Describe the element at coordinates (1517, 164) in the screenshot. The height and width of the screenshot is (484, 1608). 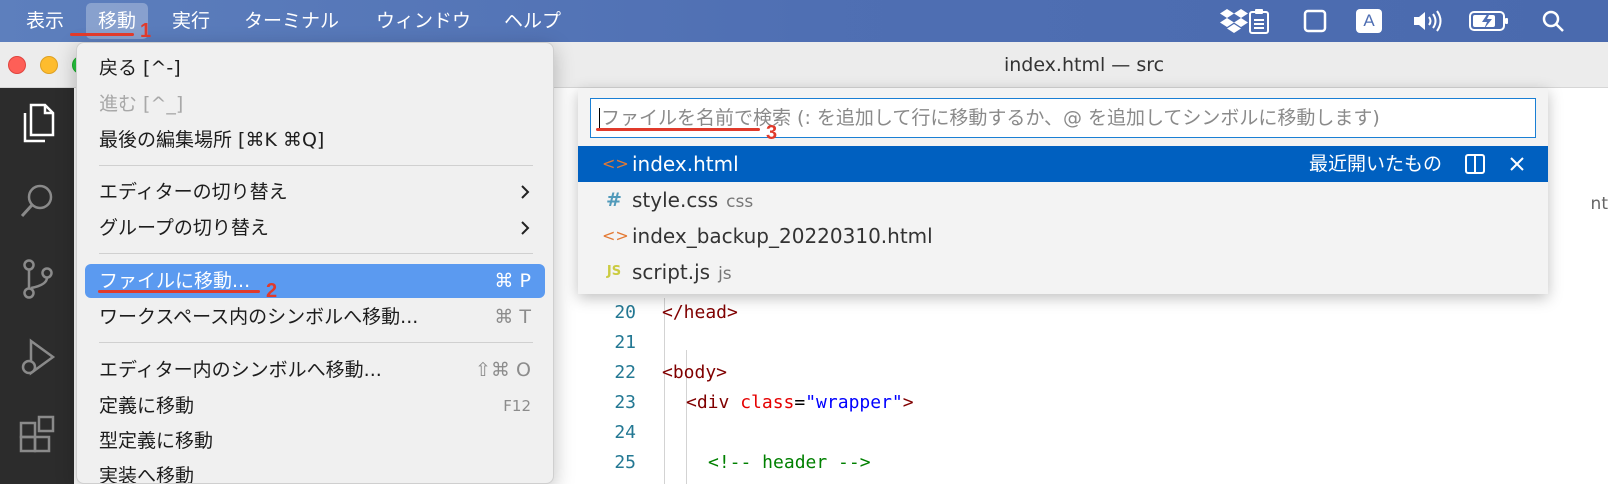
I see `close-icon` at that location.